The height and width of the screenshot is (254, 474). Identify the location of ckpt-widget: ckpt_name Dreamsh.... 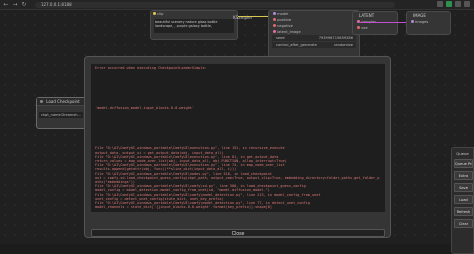
(61, 115).